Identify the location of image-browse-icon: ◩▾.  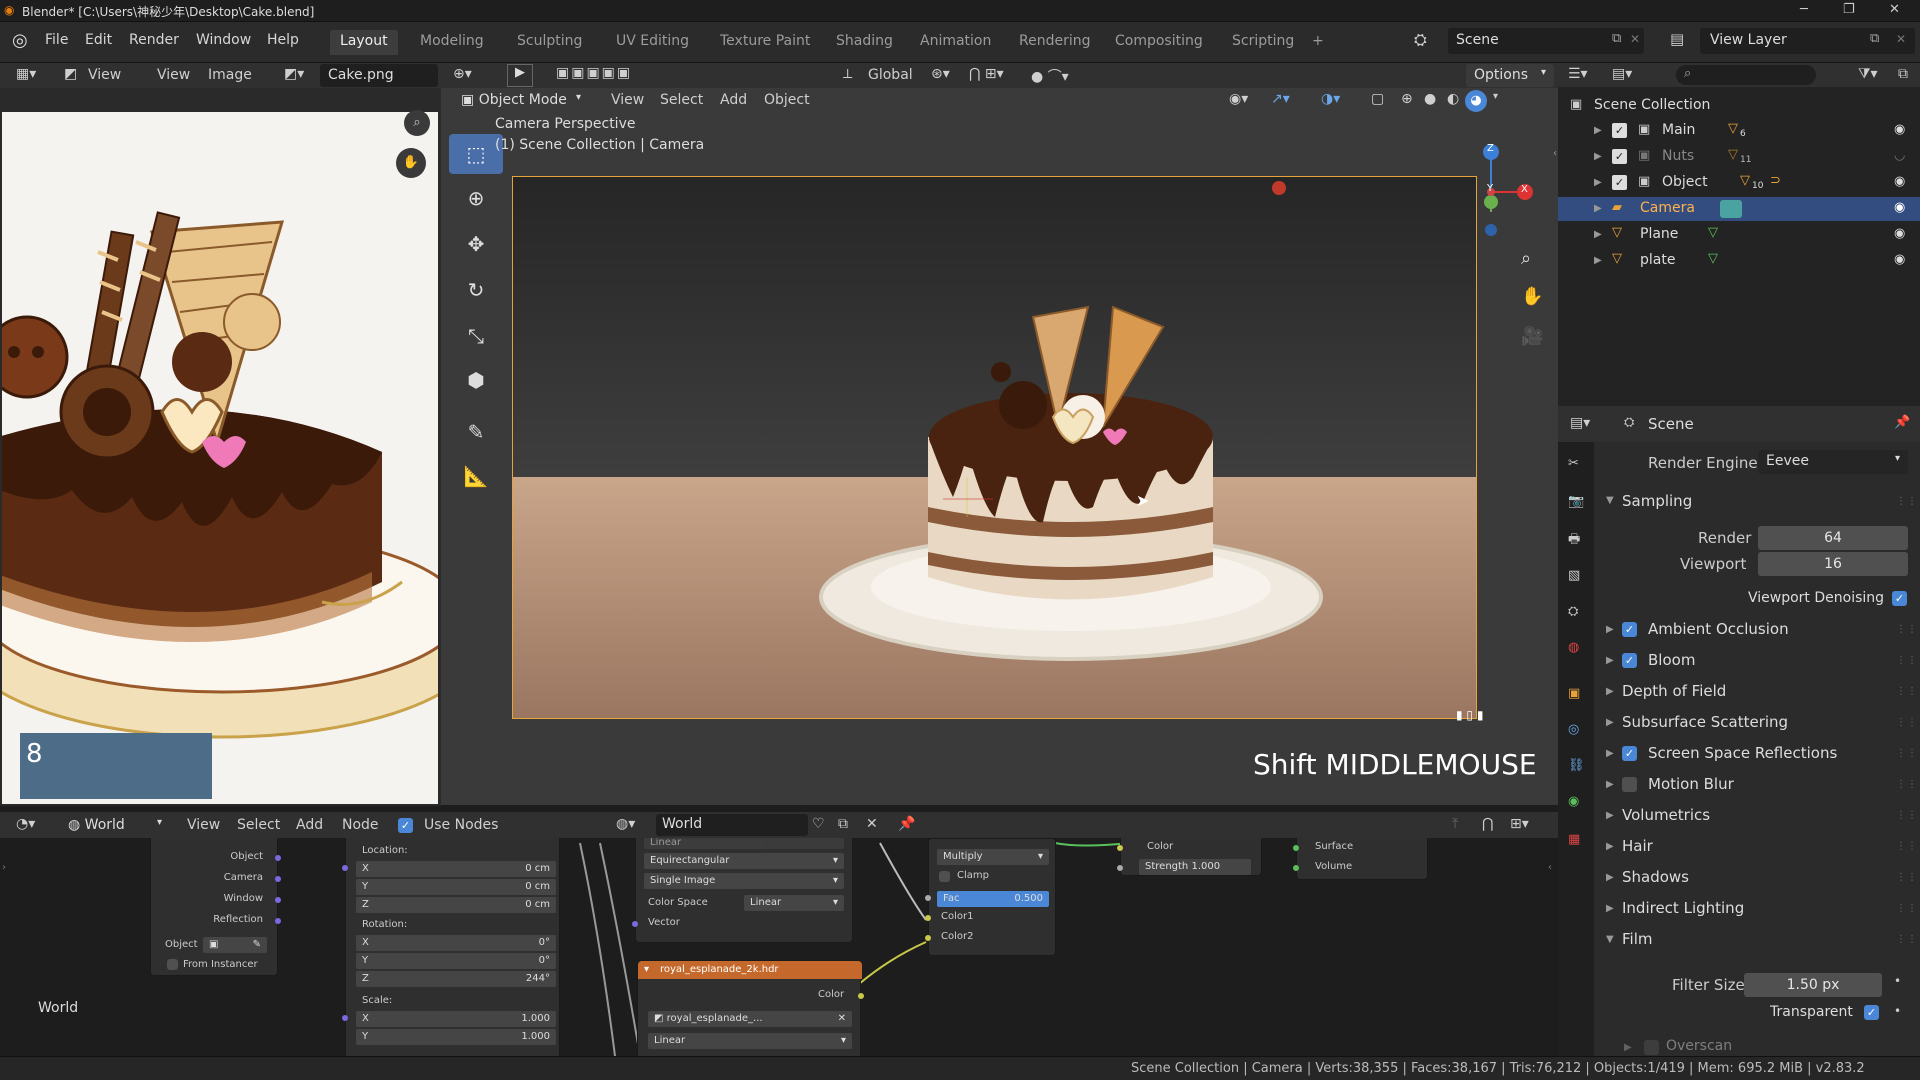
(294, 74).